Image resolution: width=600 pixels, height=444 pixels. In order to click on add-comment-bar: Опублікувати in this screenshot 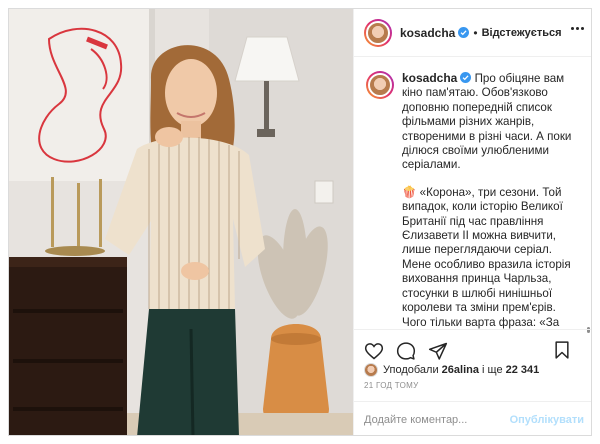, I will do `click(472, 418)`.